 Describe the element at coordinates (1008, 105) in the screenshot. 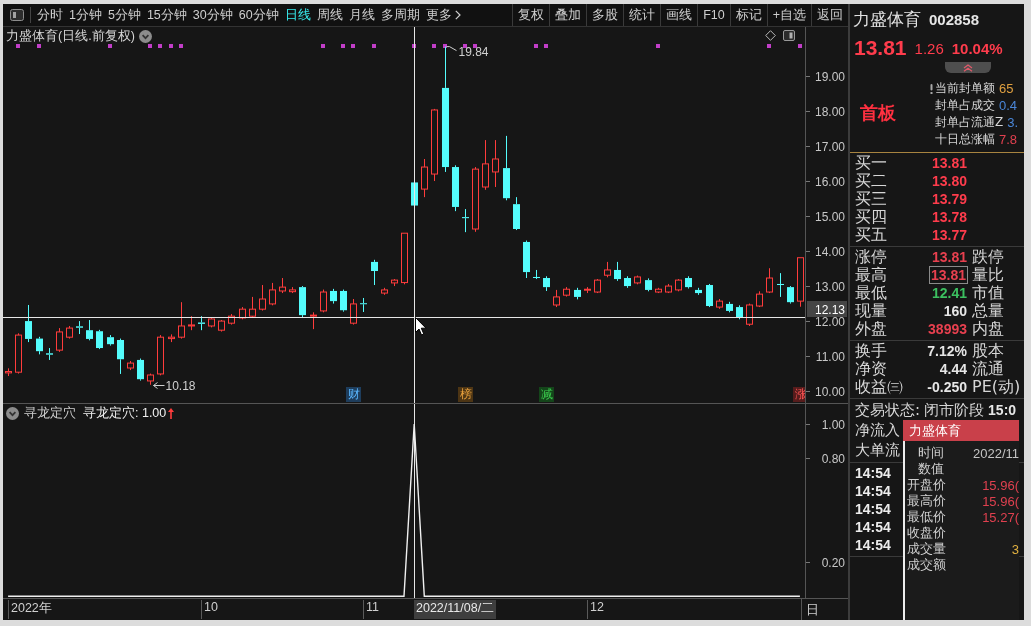

I see `seal-value: 0.4` at that location.